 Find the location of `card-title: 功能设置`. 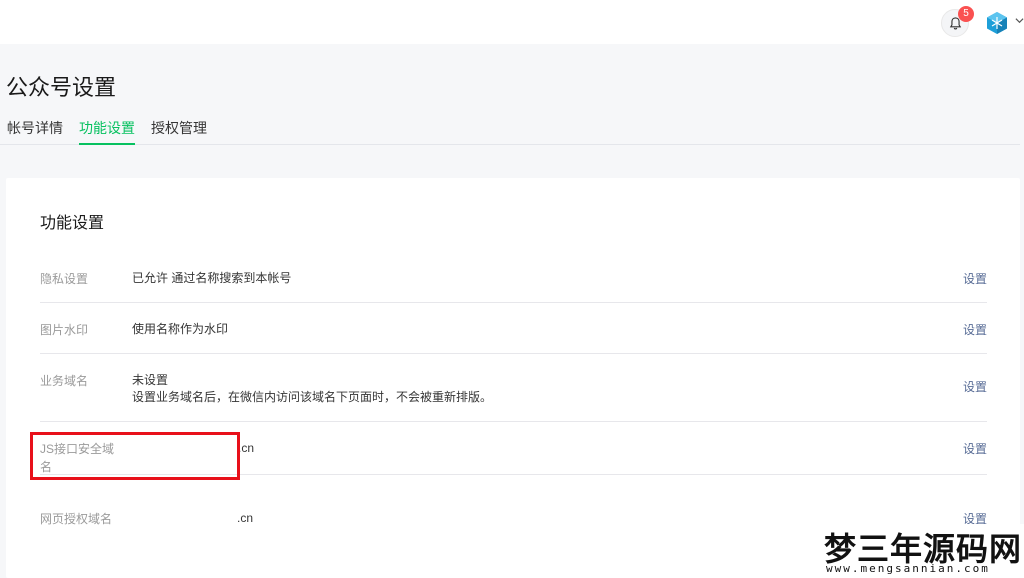

card-title: 功能设置 is located at coordinates (72, 223).